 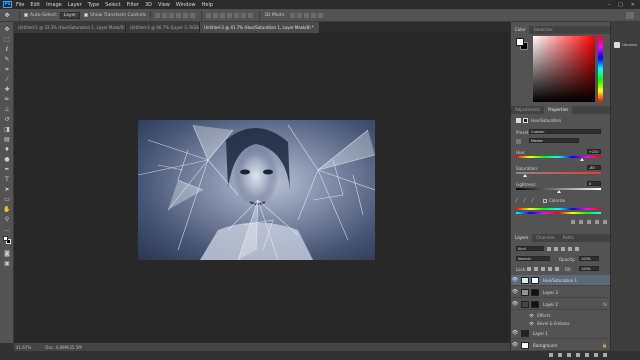 What do you see at coordinates (561, 280) in the screenshot?
I see `layer-row-hue-saturation: 👁 Hue/Saturation 1` at bounding box center [561, 280].